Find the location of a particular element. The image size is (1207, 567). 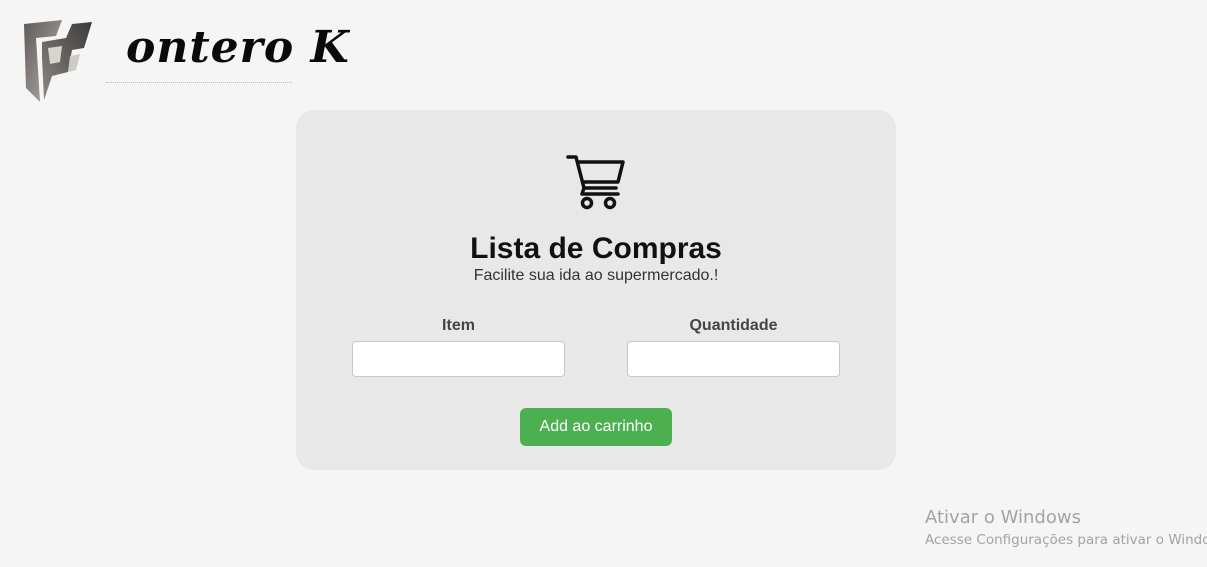

item-input is located at coordinates (458, 359).